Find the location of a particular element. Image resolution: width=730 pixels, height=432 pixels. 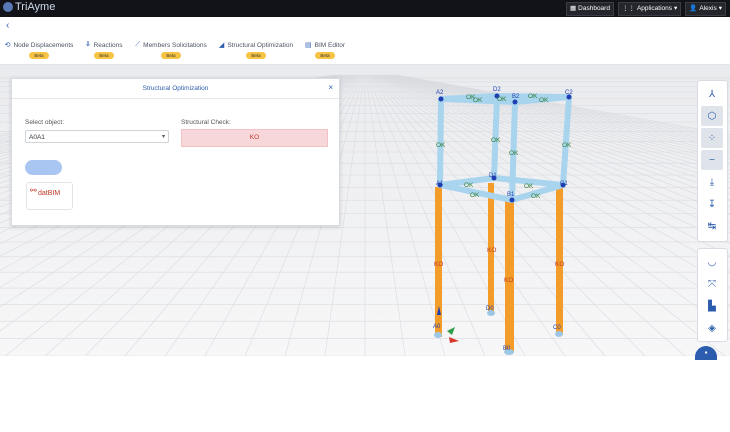

top-nav-menu: ▦ Dashboard ⋮⋮ Applications ▾ 👤 Alexis ▾ is located at coordinates (646, 9).